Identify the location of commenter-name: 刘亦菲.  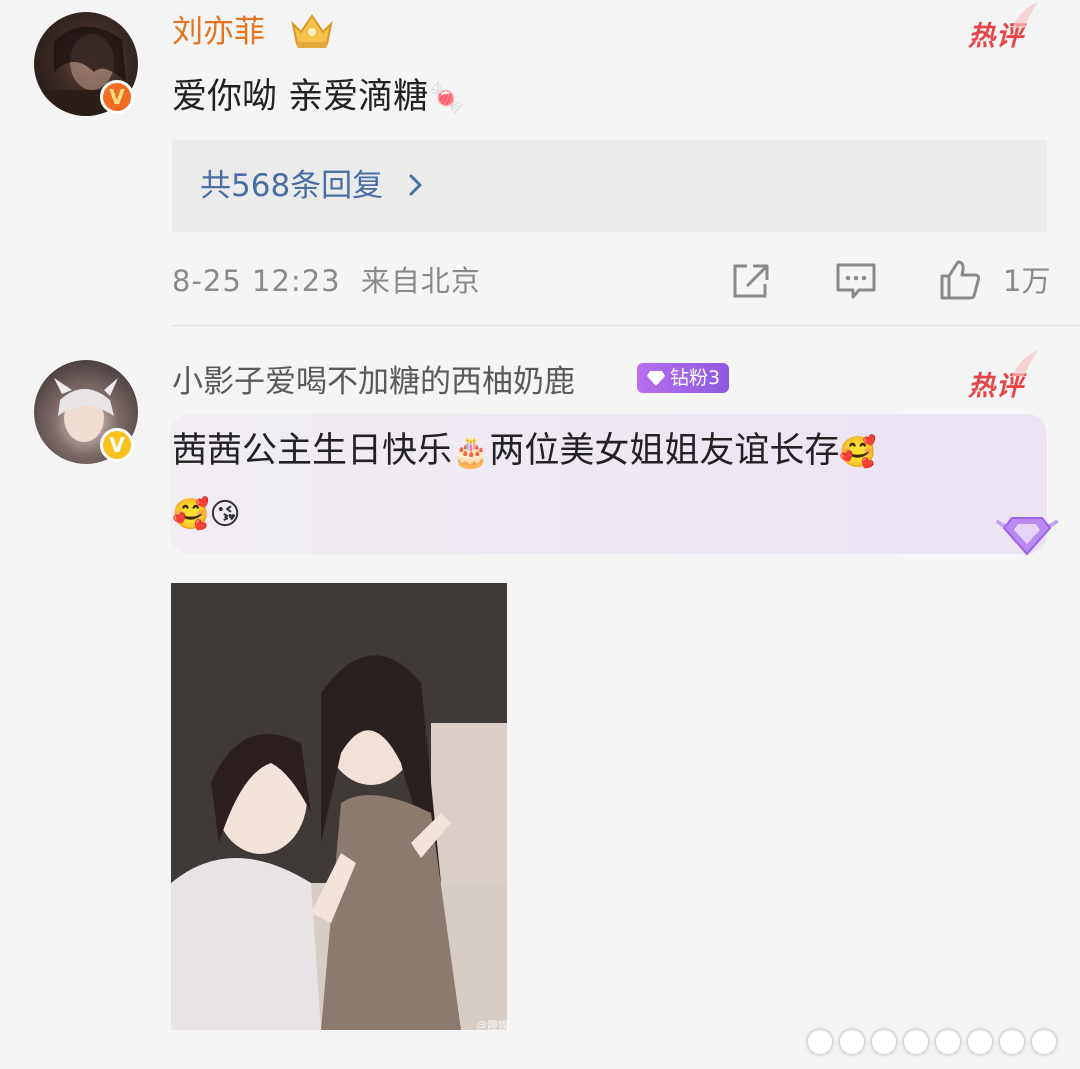
(218, 32).